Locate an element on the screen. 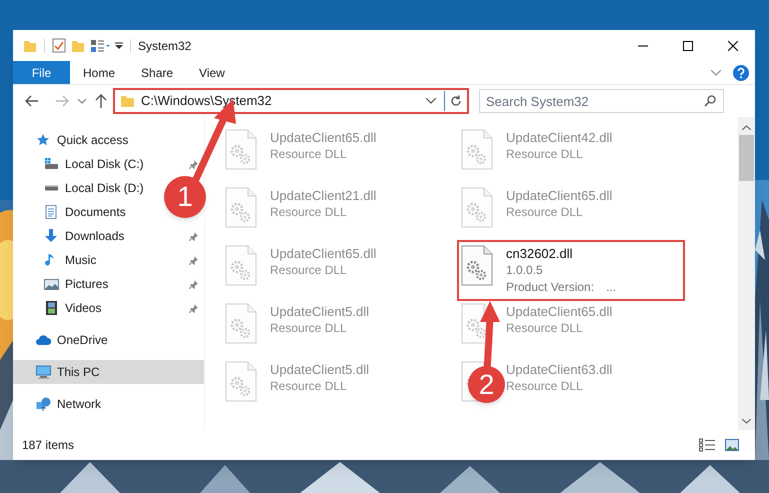  search-icon is located at coordinates (710, 101).